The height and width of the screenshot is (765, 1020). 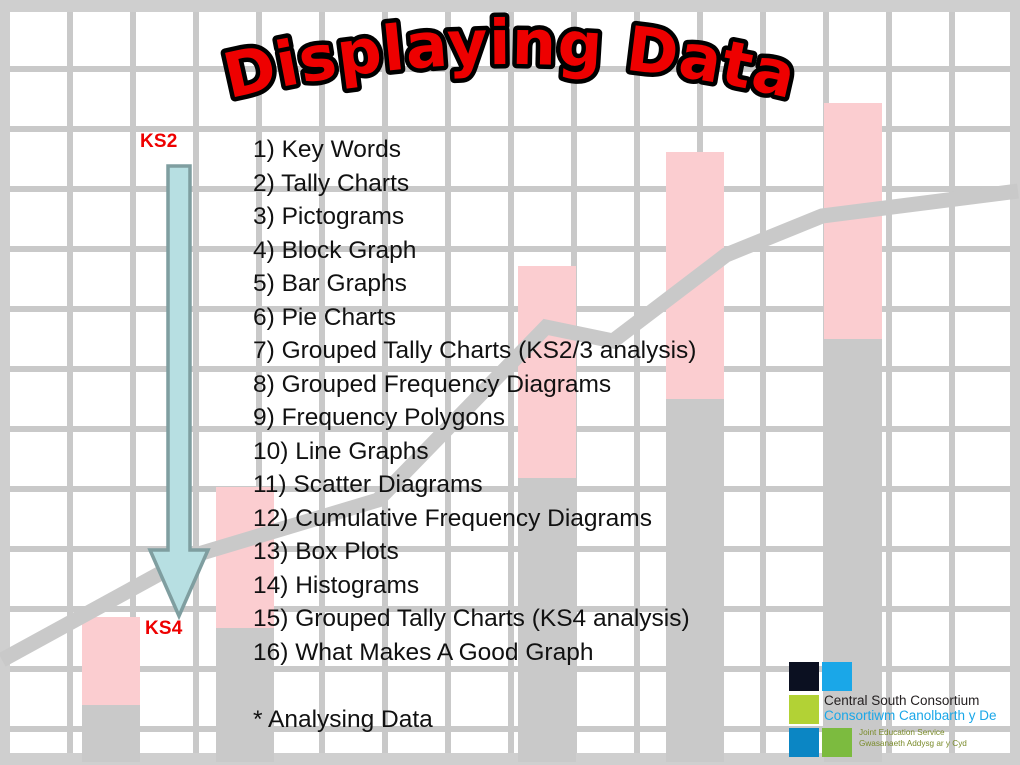 I want to click on topic-list-item: 2) Tally Charts, so click(x=331, y=183).